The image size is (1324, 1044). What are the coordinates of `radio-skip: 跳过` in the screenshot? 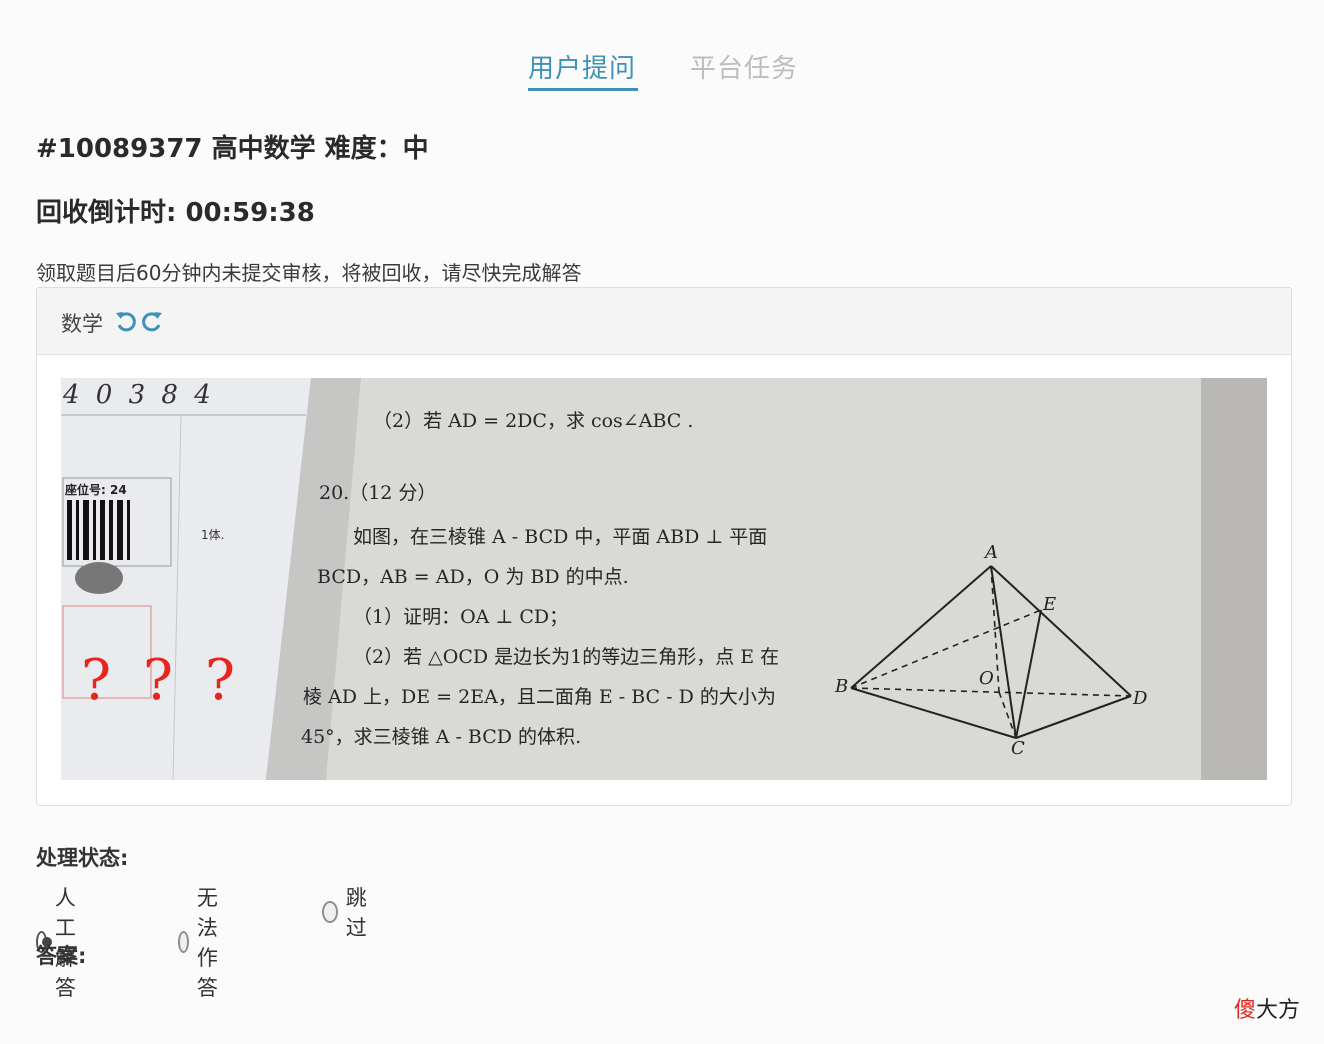 It's located at (347, 912).